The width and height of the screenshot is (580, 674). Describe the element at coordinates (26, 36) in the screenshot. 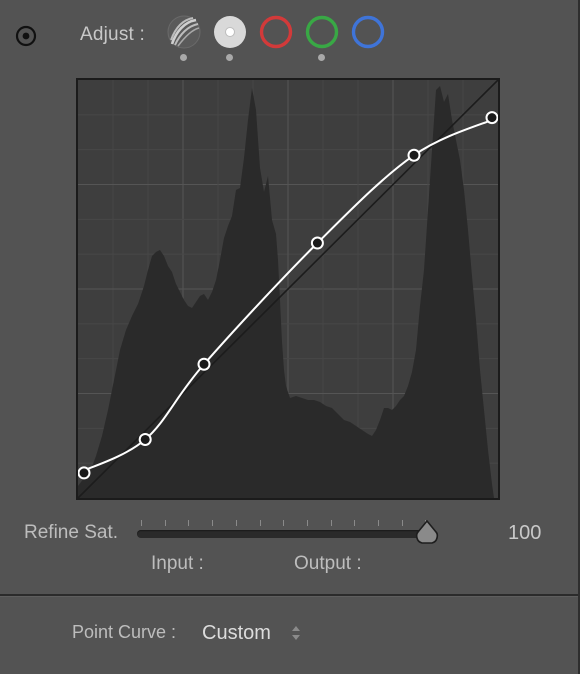

I see `target-adjustment-icon` at that location.